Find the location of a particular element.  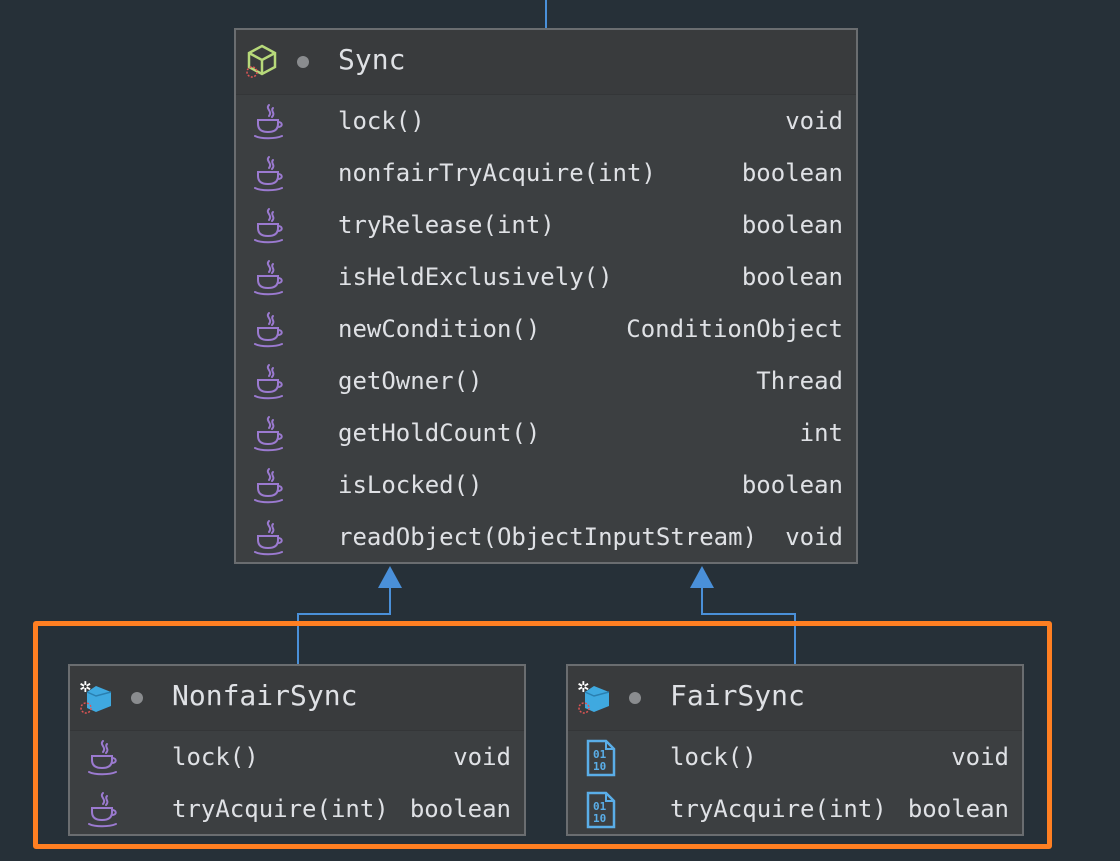

method-row: getOwner() Thread is located at coordinates (546, 381).